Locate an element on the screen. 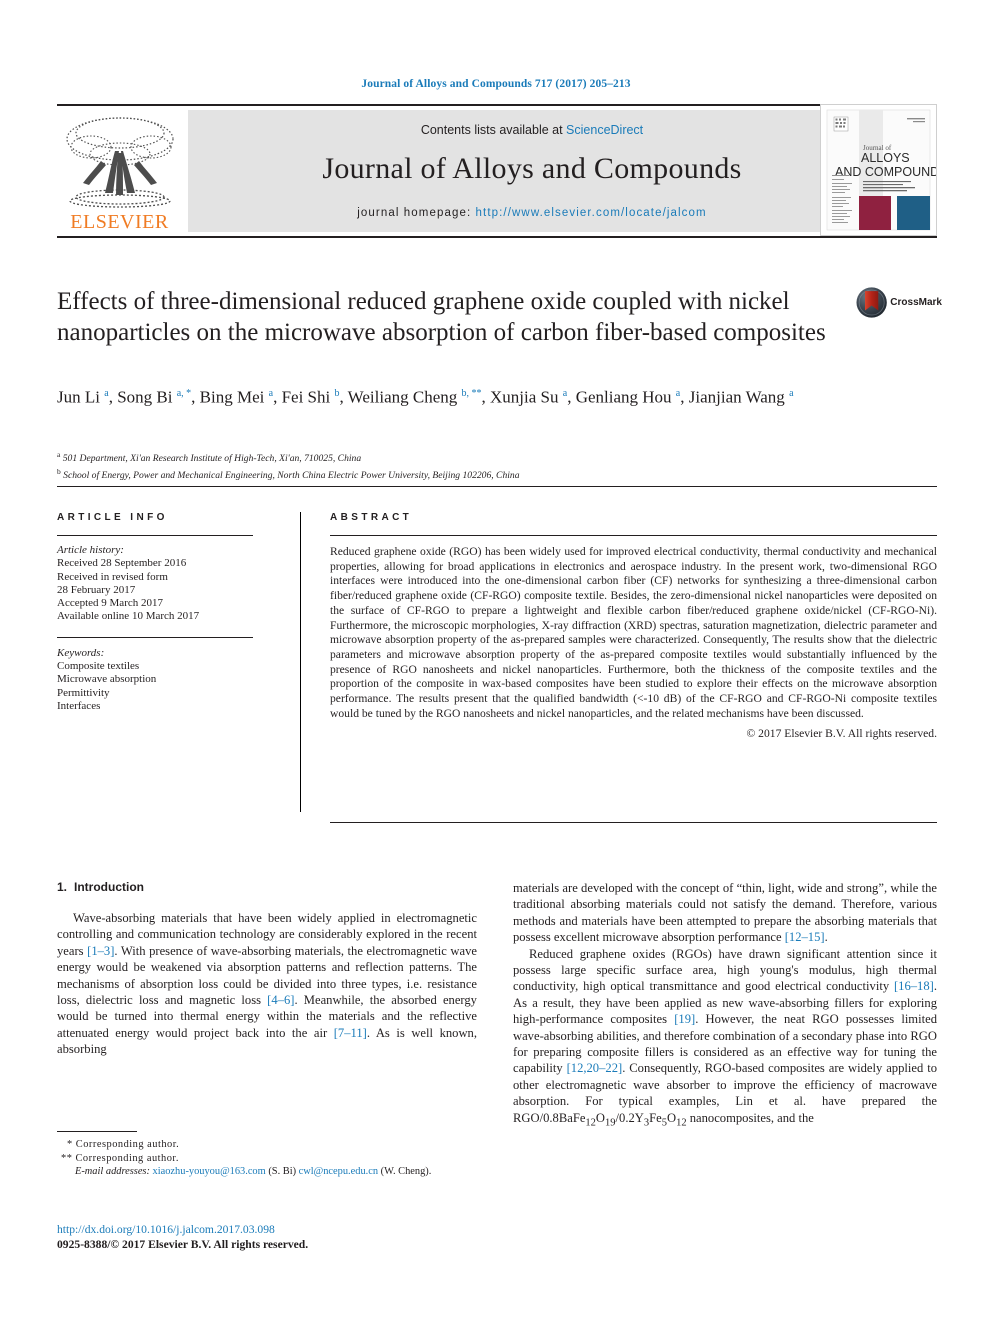  affiliation-a-mark: a is located at coordinates (59, 454).